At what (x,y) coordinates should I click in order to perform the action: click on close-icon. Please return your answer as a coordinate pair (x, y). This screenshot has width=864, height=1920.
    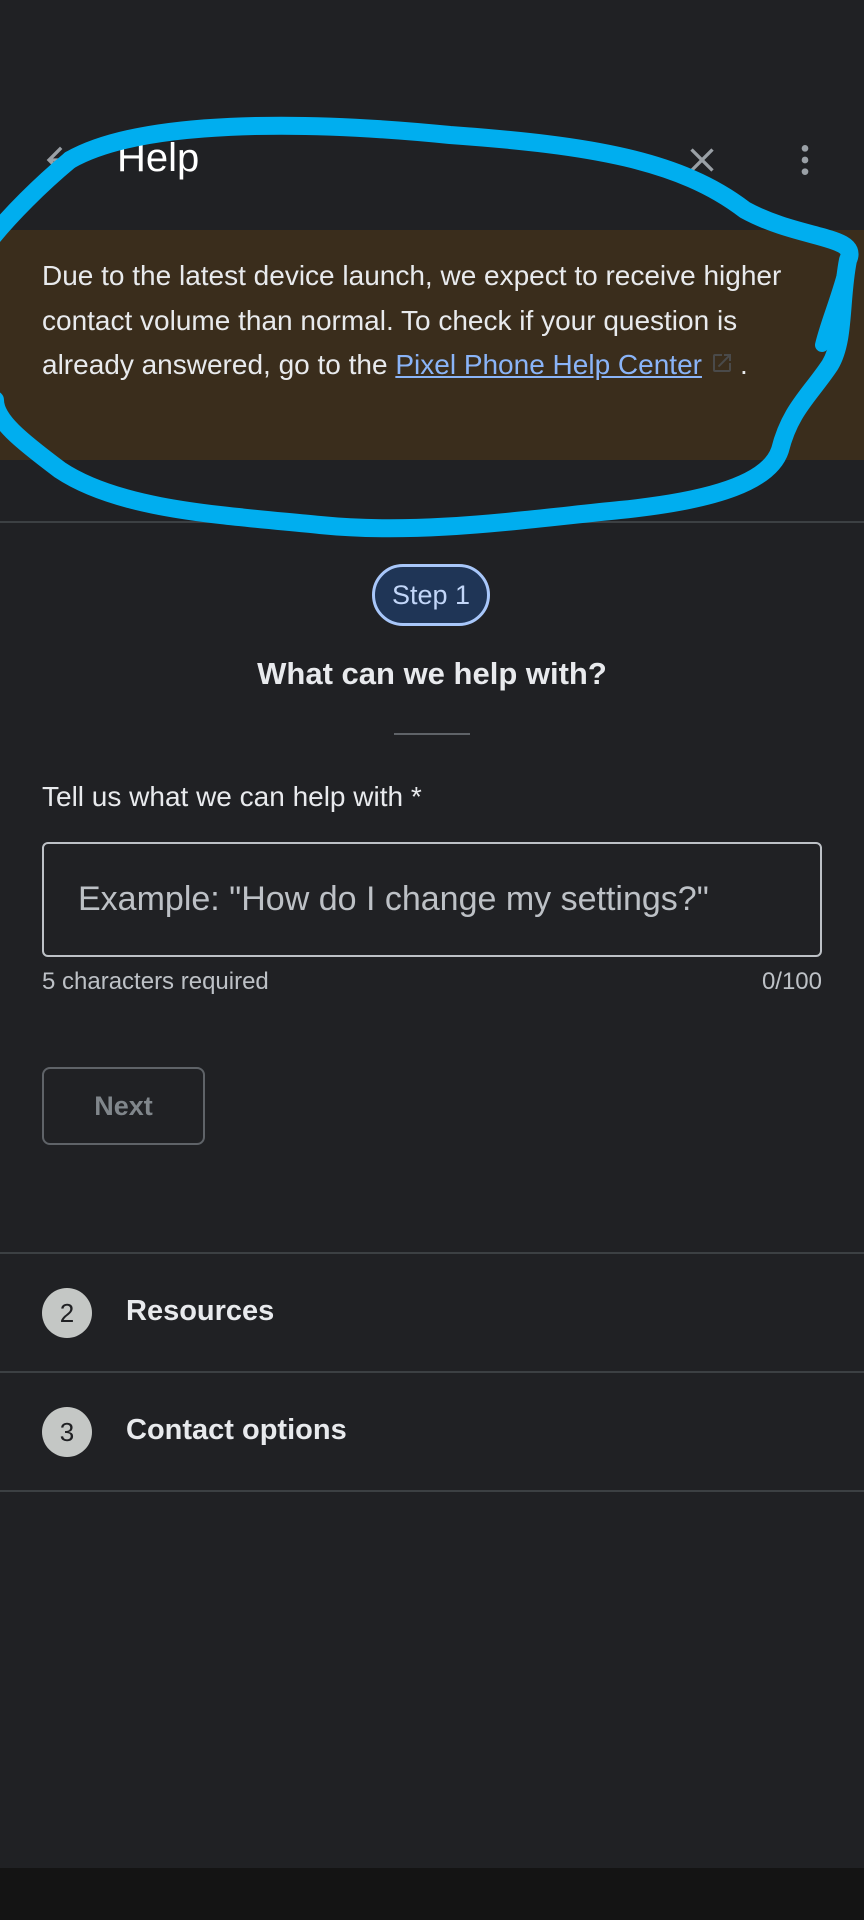
    Looking at the image, I should click on (702, 160).